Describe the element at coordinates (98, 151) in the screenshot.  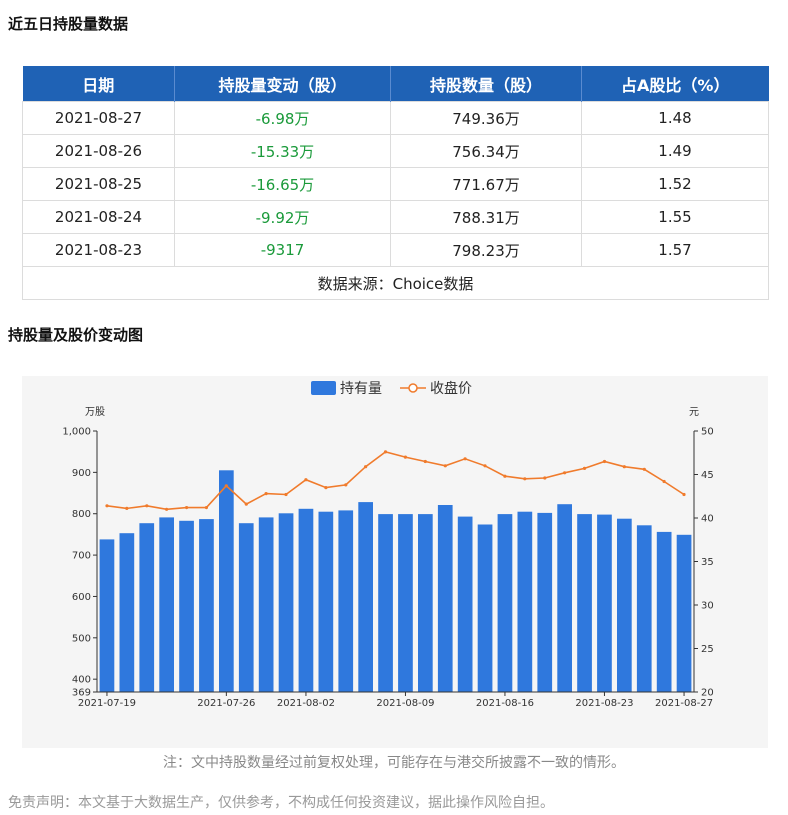
I see `cell-date: 2021-08-26` at that location.